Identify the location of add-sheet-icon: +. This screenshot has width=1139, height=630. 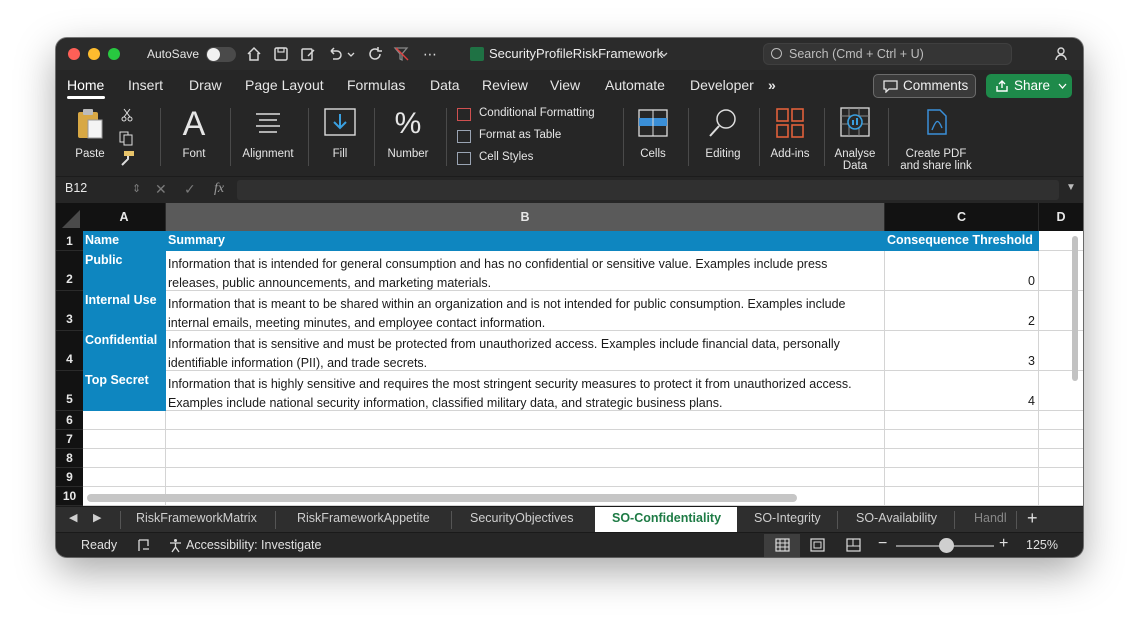
(1032, 518).